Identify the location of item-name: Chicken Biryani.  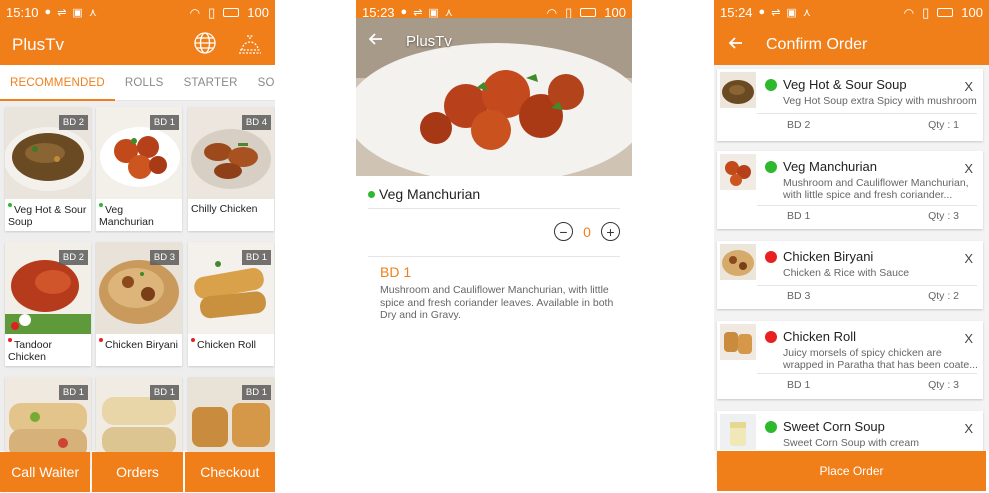
(141, 345).